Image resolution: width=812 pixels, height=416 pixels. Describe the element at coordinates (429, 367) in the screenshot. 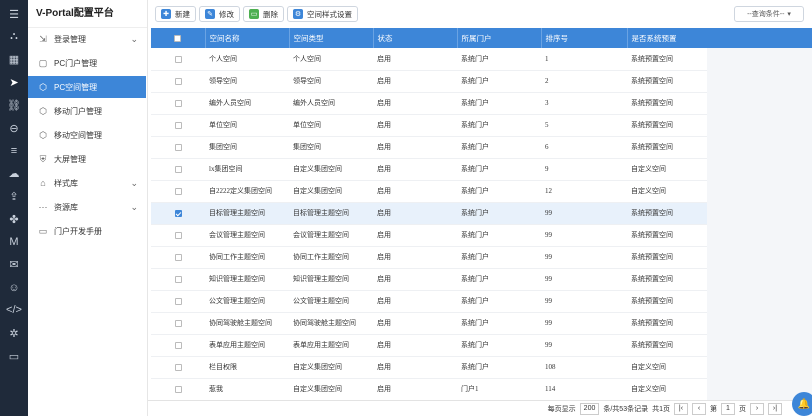

I see `table-row: 栏目权限 自定义集团空间 启用 系统门户 108 自定义空间` at that location.